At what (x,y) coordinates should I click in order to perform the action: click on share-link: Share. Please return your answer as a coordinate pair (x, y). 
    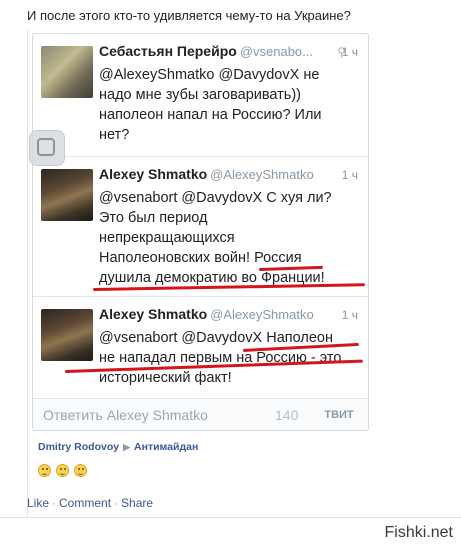
    Looking at the image, I should click on (137, 503).